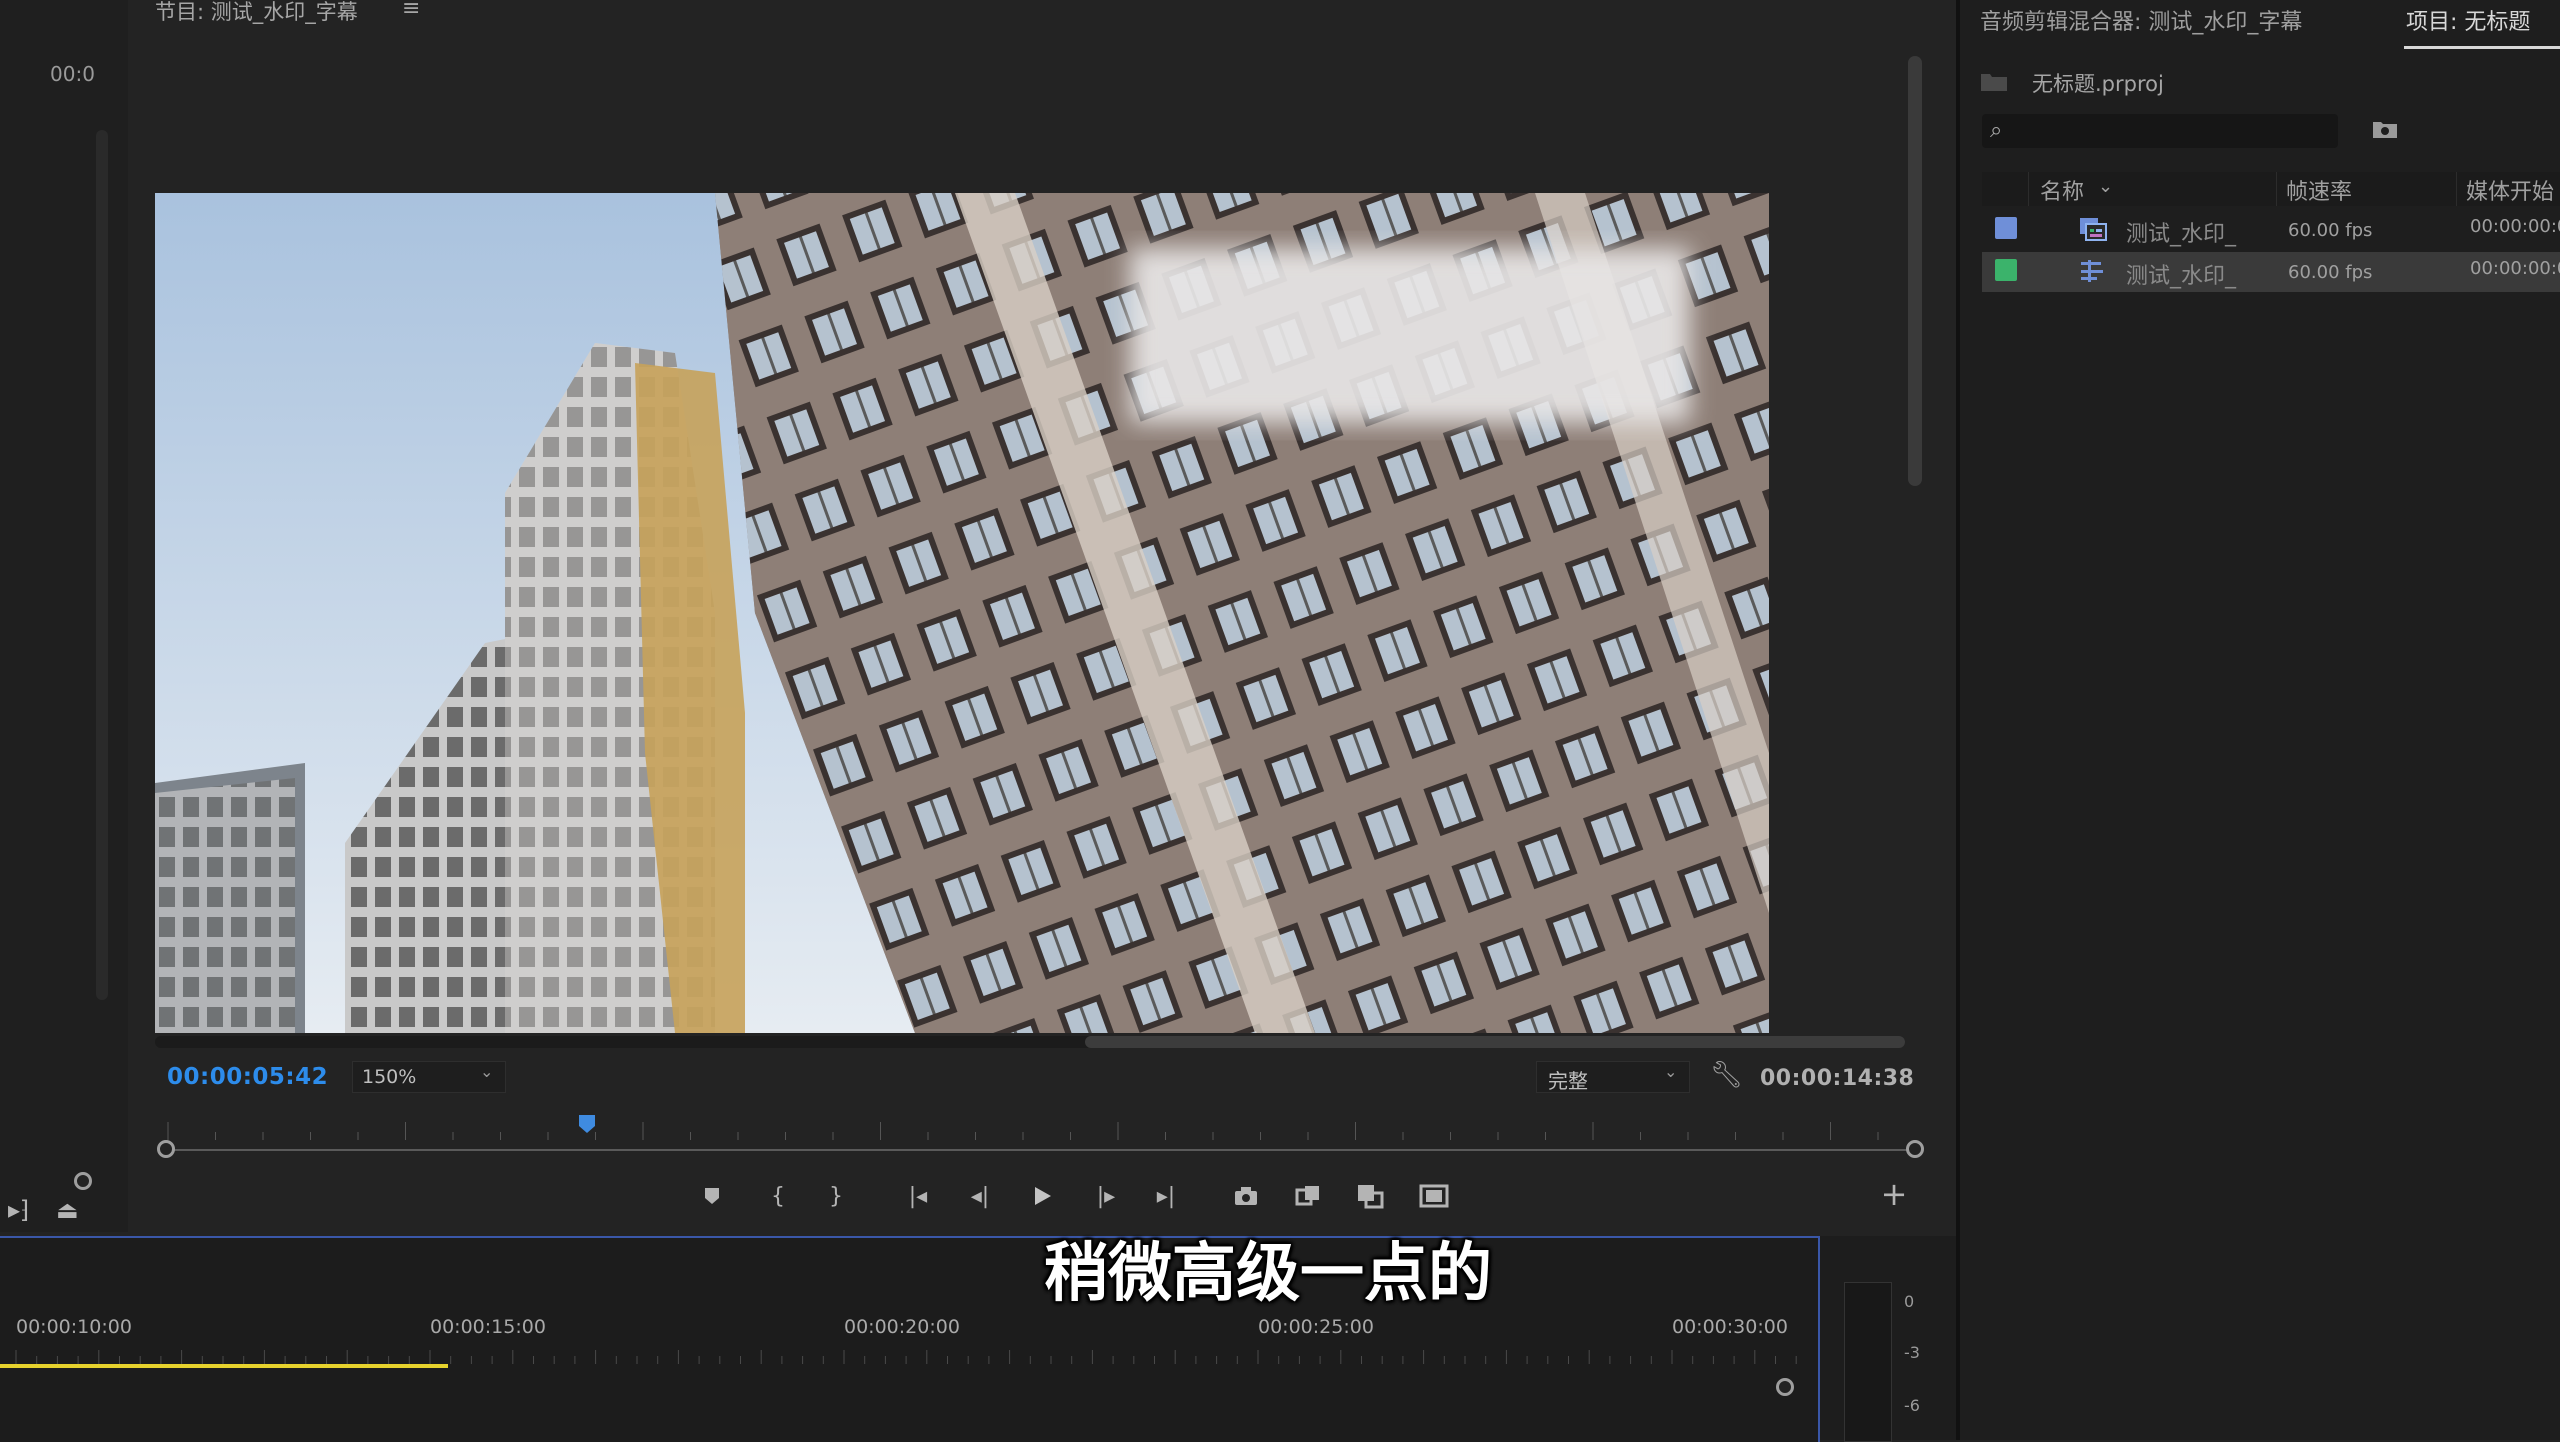  I want to click on scrub-bar, so click(1042, 1150).